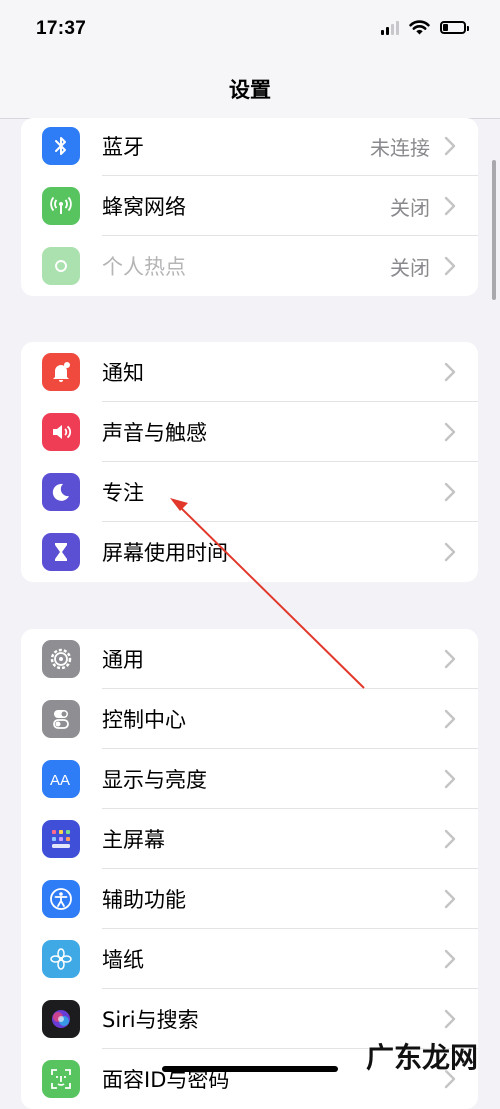 This screenshot has width=500, height=1109. What do you see at coordinates (249, 552) in the screenshot?
I see `settings-row-screen-time: 屏幕使用时间` at bounding box center [249, 552].